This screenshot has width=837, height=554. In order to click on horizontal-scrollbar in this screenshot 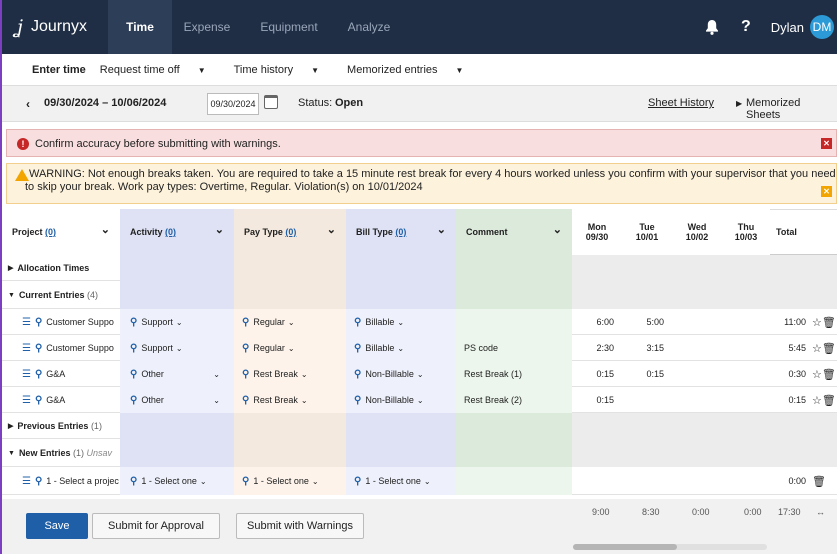, I will do `click(670, 547)`.